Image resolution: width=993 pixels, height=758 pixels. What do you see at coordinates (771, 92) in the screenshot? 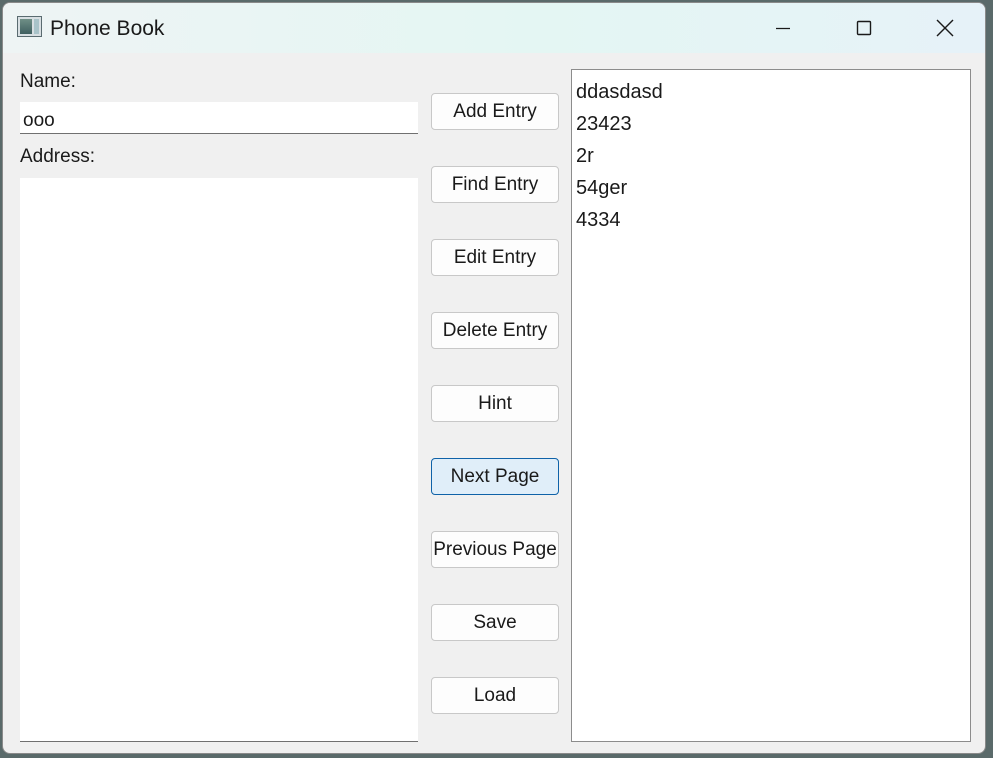
I see `list-item: ddasdasd` at bounding box center [771, 92].